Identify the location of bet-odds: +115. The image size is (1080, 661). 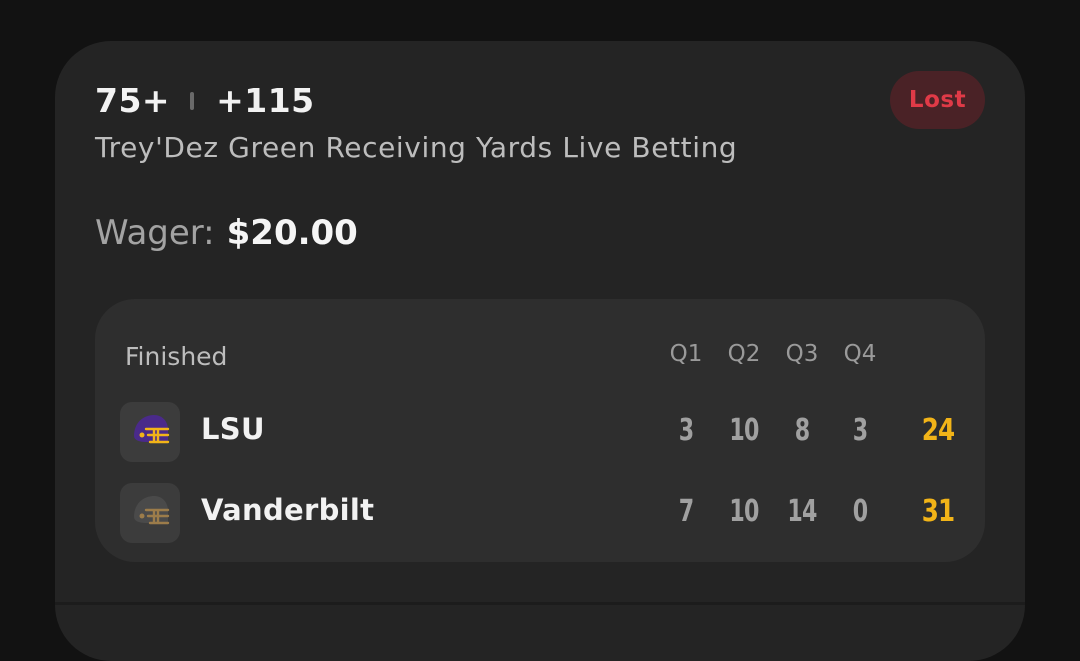
(265, 100).